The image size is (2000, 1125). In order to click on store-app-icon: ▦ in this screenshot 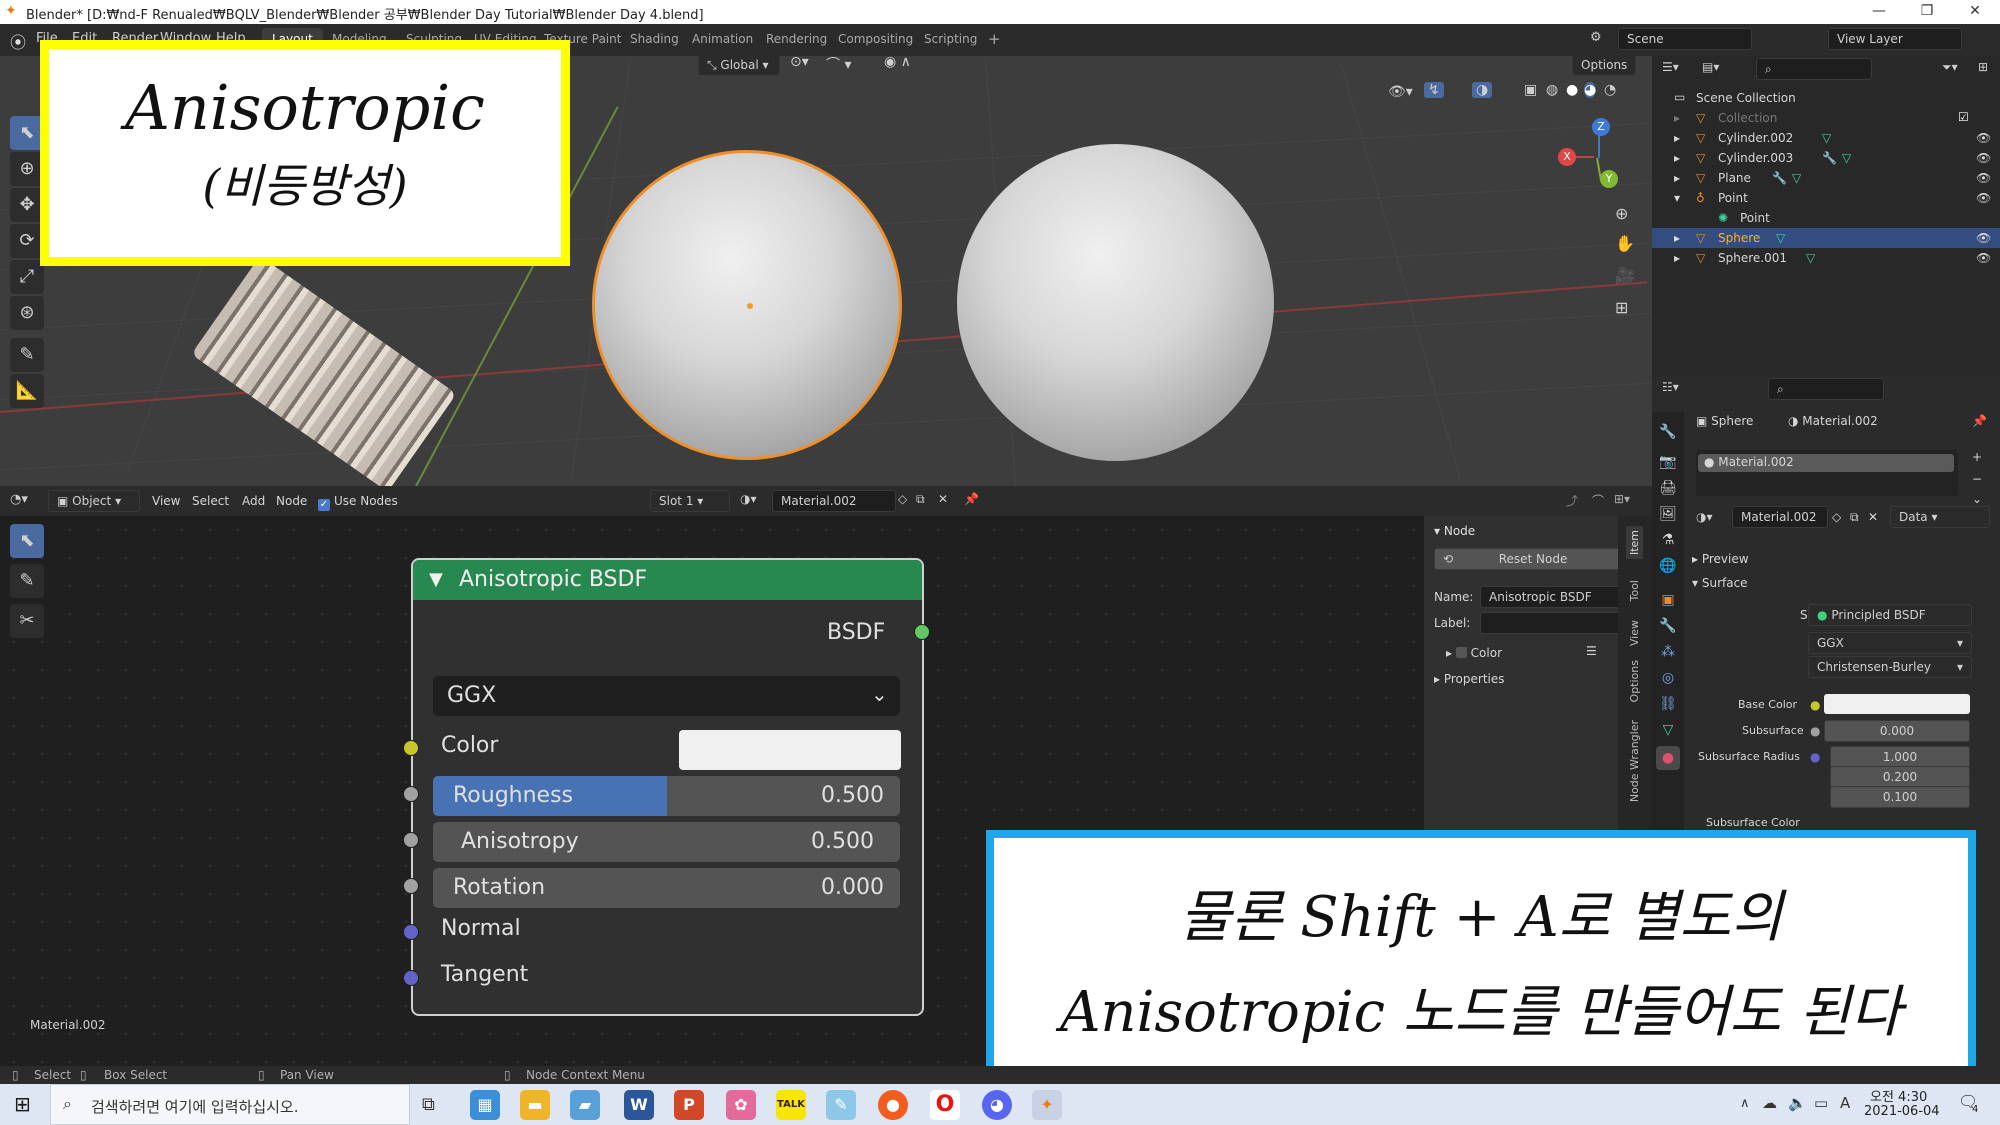, I will do `click(485, 1105)`.